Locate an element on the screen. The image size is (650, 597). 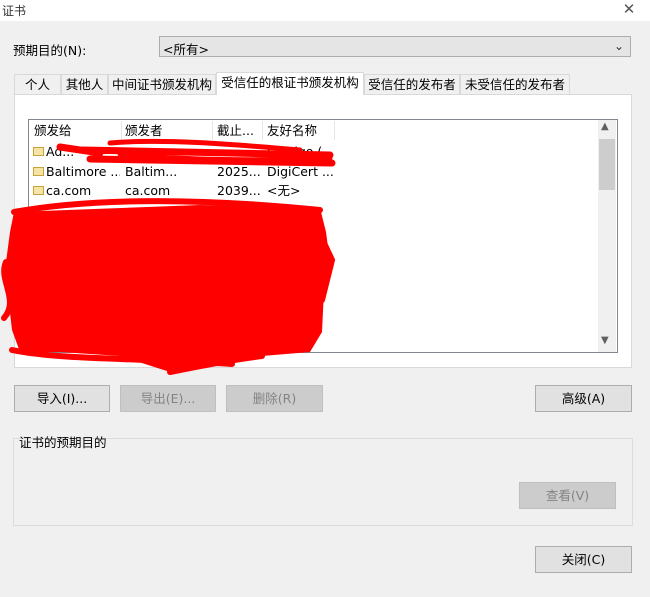
scrollbar-thumb is located at coordinates (607, 164).